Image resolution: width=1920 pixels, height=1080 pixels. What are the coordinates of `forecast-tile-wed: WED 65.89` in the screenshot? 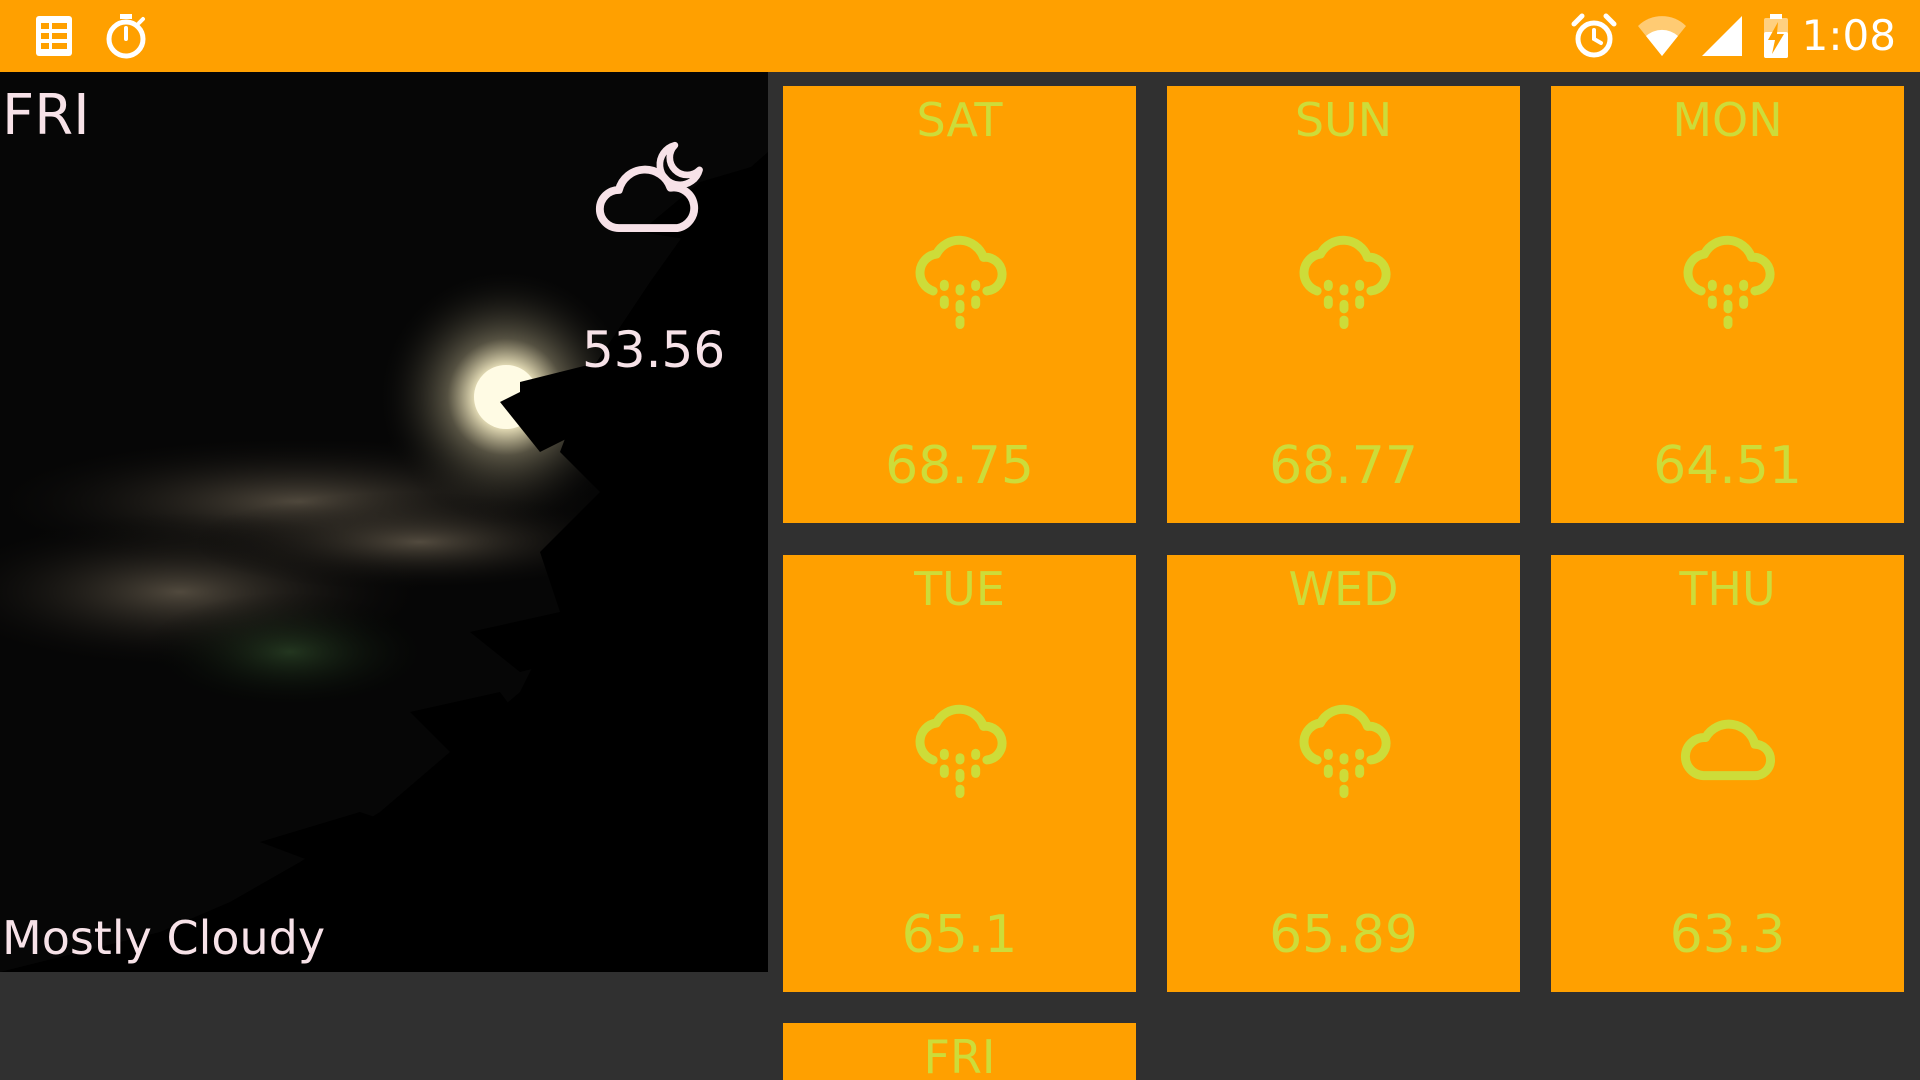 It's located at (1343, 773).